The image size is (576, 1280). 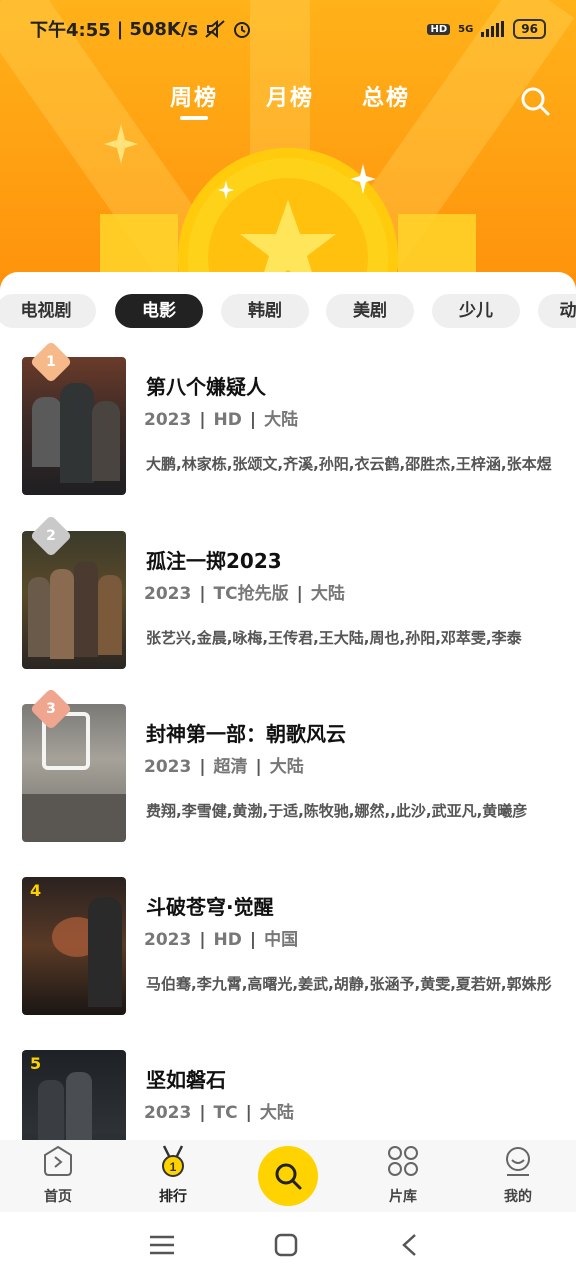 I want to click on category-tv: 电视剧, so click(x=48, y=311).